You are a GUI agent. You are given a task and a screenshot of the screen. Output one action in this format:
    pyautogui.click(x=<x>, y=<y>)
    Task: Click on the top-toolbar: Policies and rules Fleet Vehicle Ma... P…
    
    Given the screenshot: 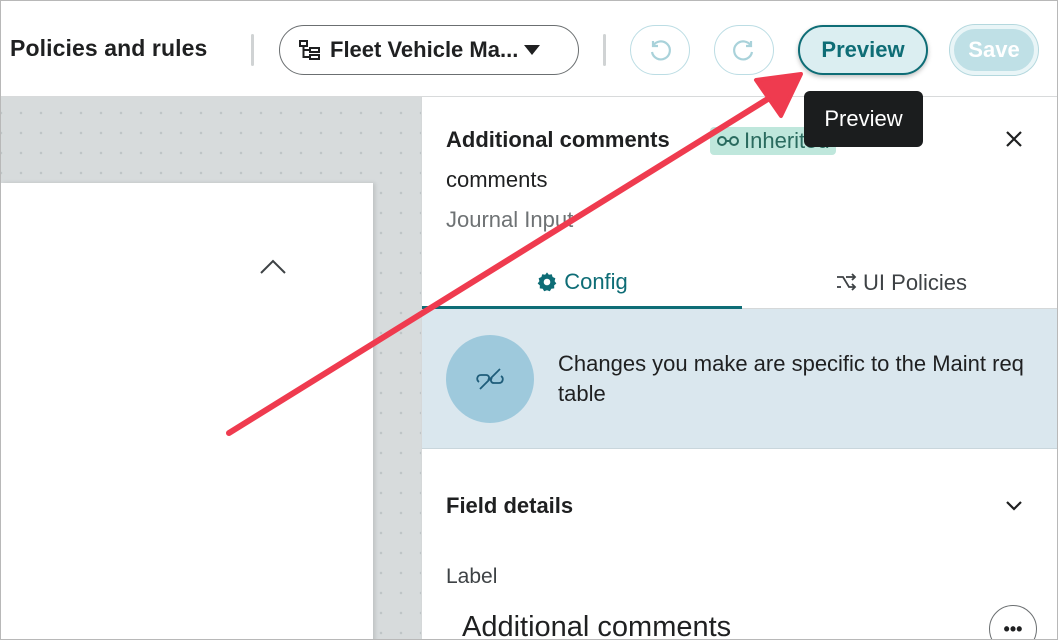 What is the action you would take?
    pyautogui.click(x=529, y=49)
    